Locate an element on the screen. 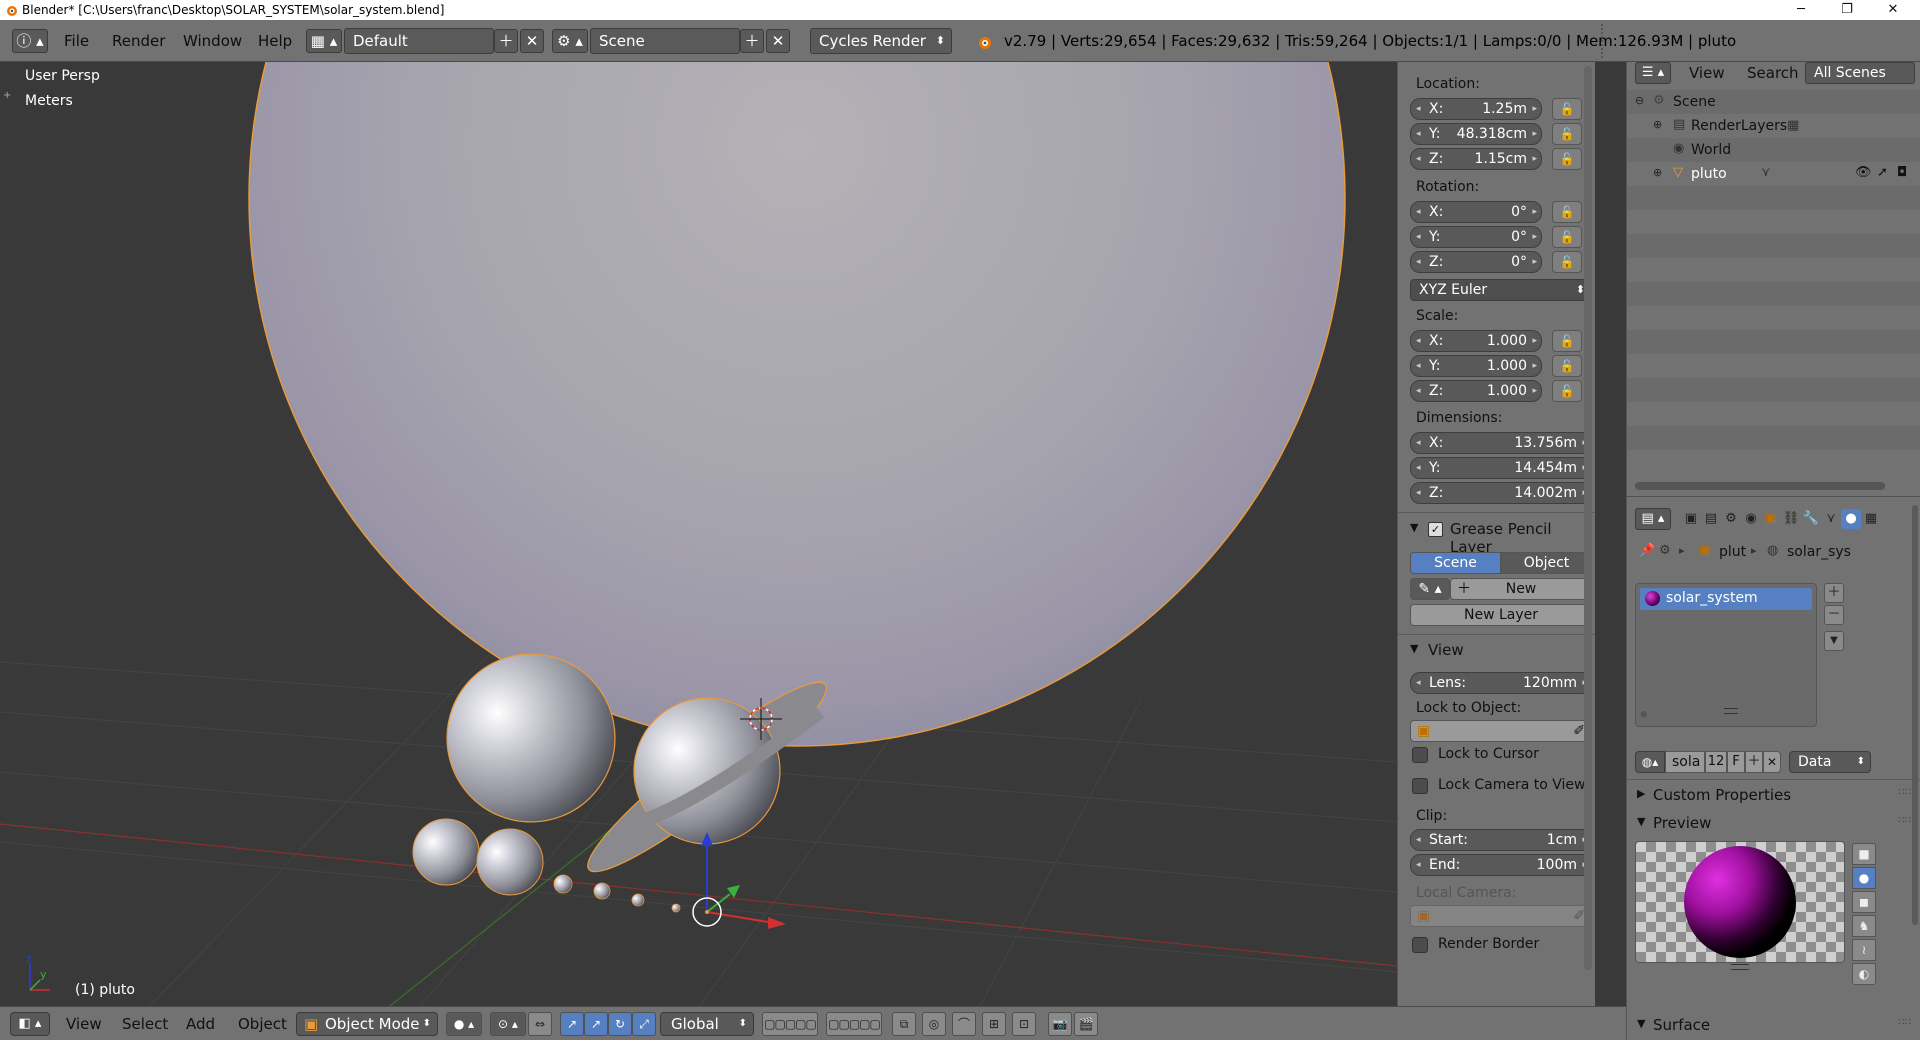 The width and height of the screenshot is (1920, 1040). toolshelf-toggle-icon: + is located at coordinates (7, 95).